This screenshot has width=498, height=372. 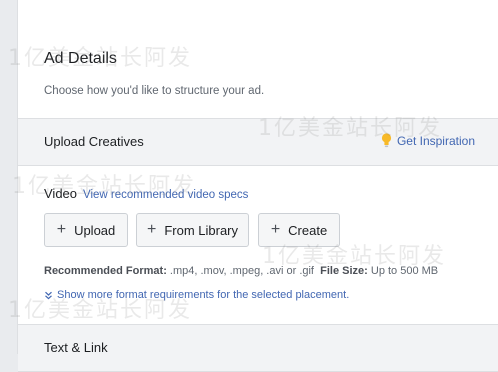 I want to click on video-specs-link: View recommended video specs, so click(x=165, y=195).